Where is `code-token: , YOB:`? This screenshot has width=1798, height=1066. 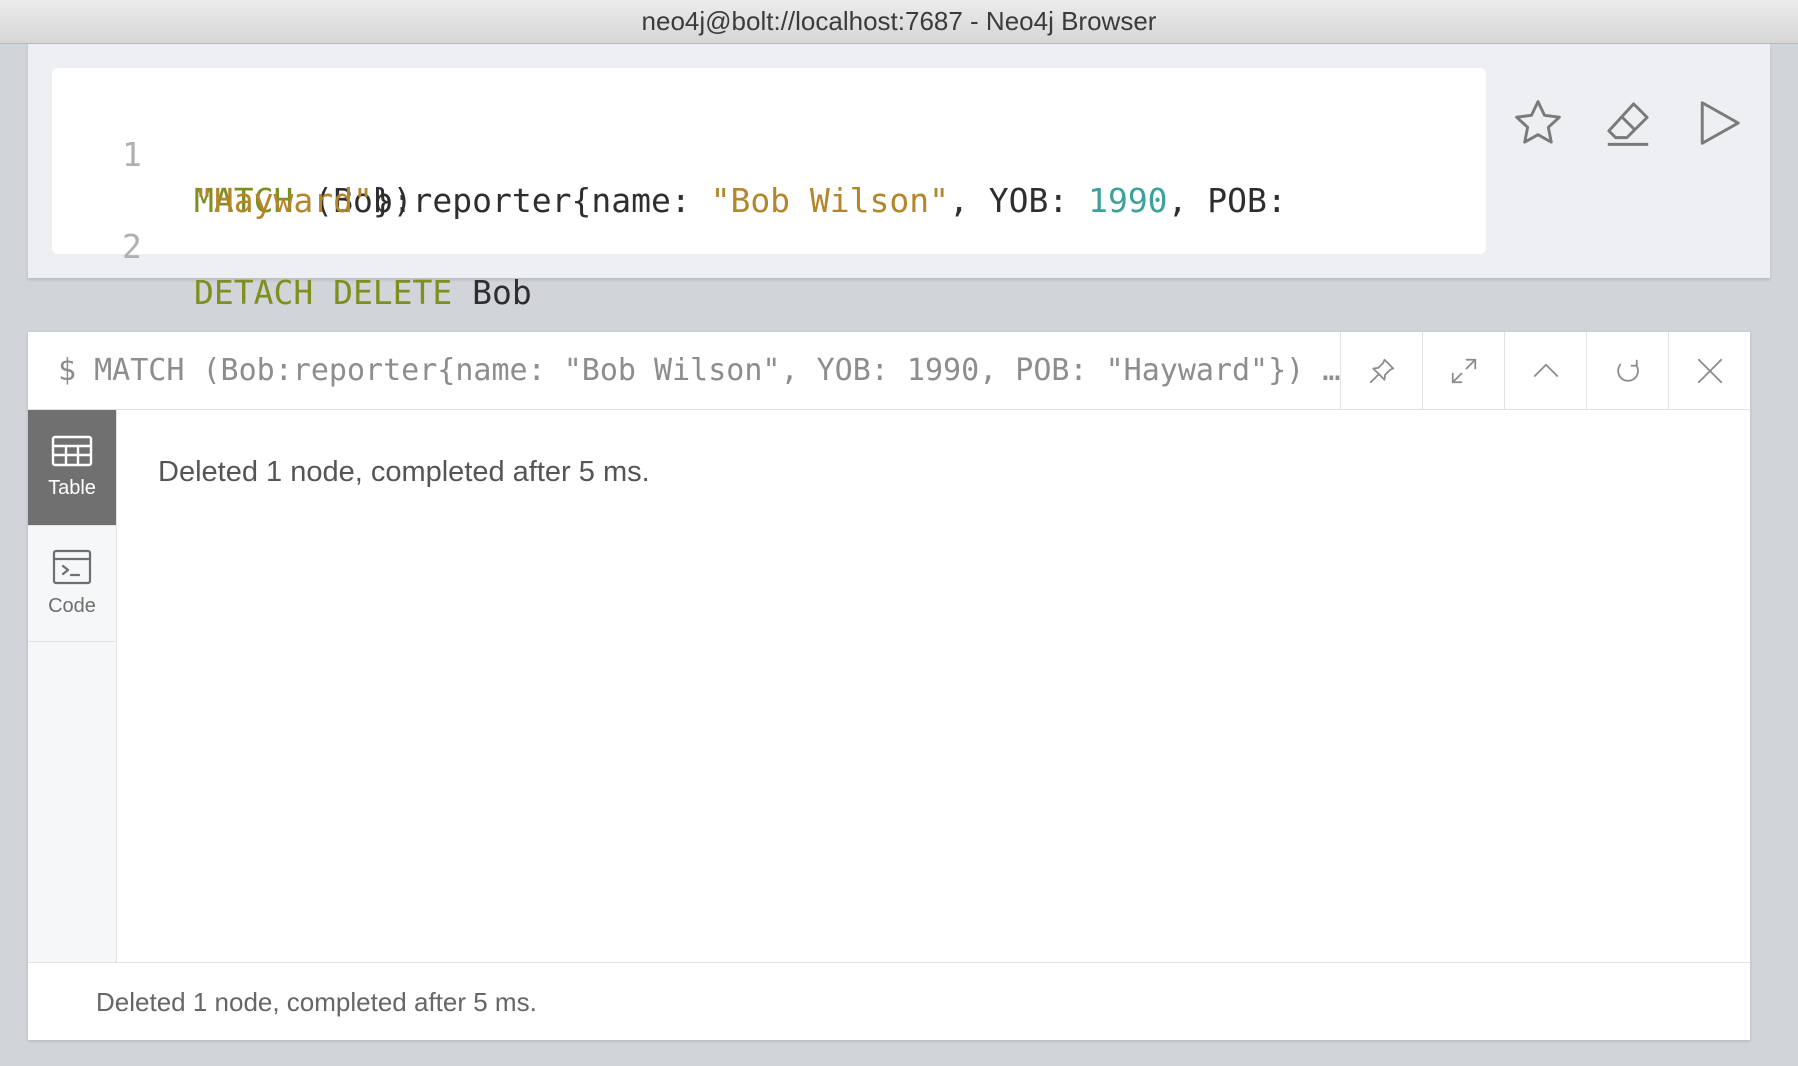
code-token: , YOB: is located at coordinates (1019, 200).